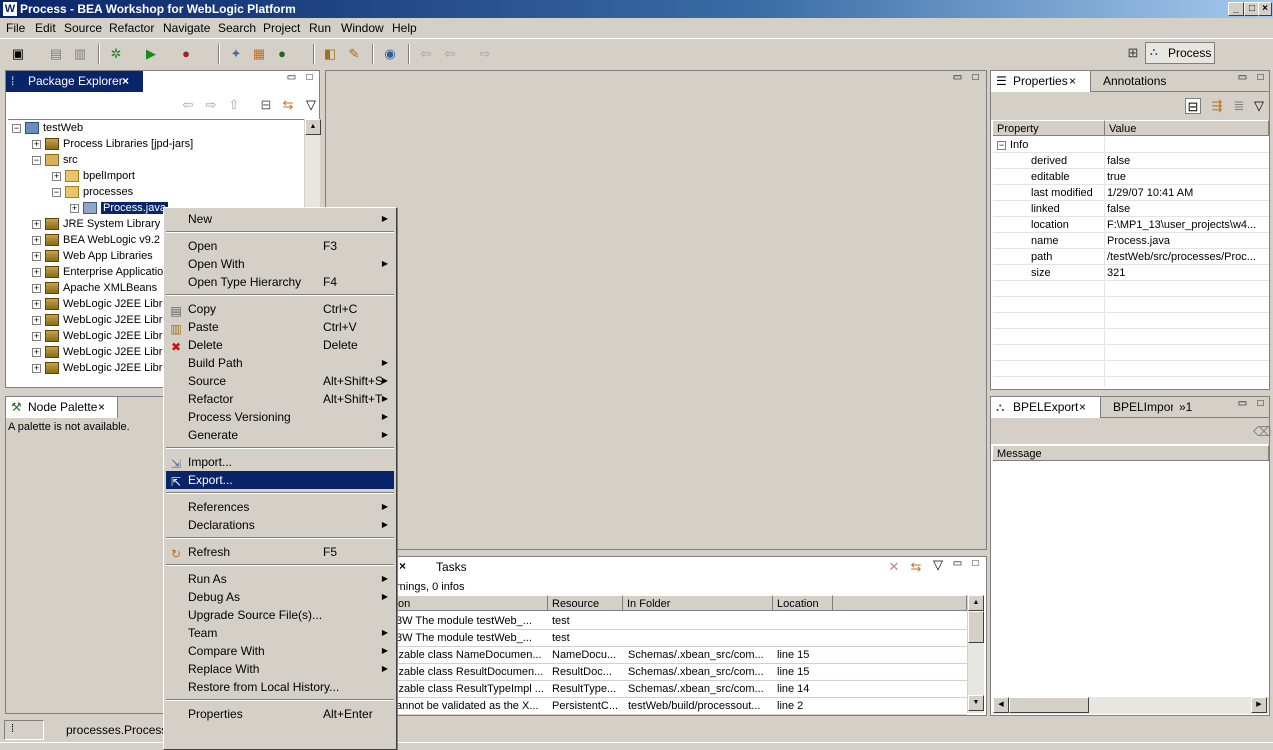  I want to click on tree-item: + JRE System Library, so click(96, 224).